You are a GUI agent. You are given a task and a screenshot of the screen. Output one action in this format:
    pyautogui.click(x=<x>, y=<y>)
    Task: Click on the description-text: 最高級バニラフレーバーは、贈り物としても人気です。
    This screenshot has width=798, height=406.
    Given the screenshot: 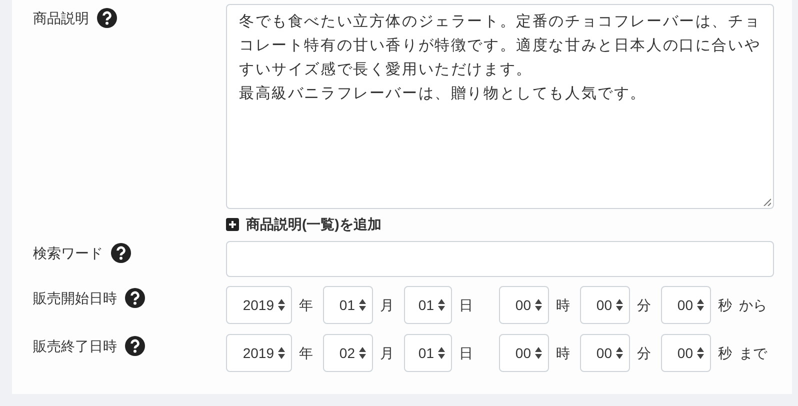 What is the action you would take?
    pyautogui.click(x=443, y=94)
    